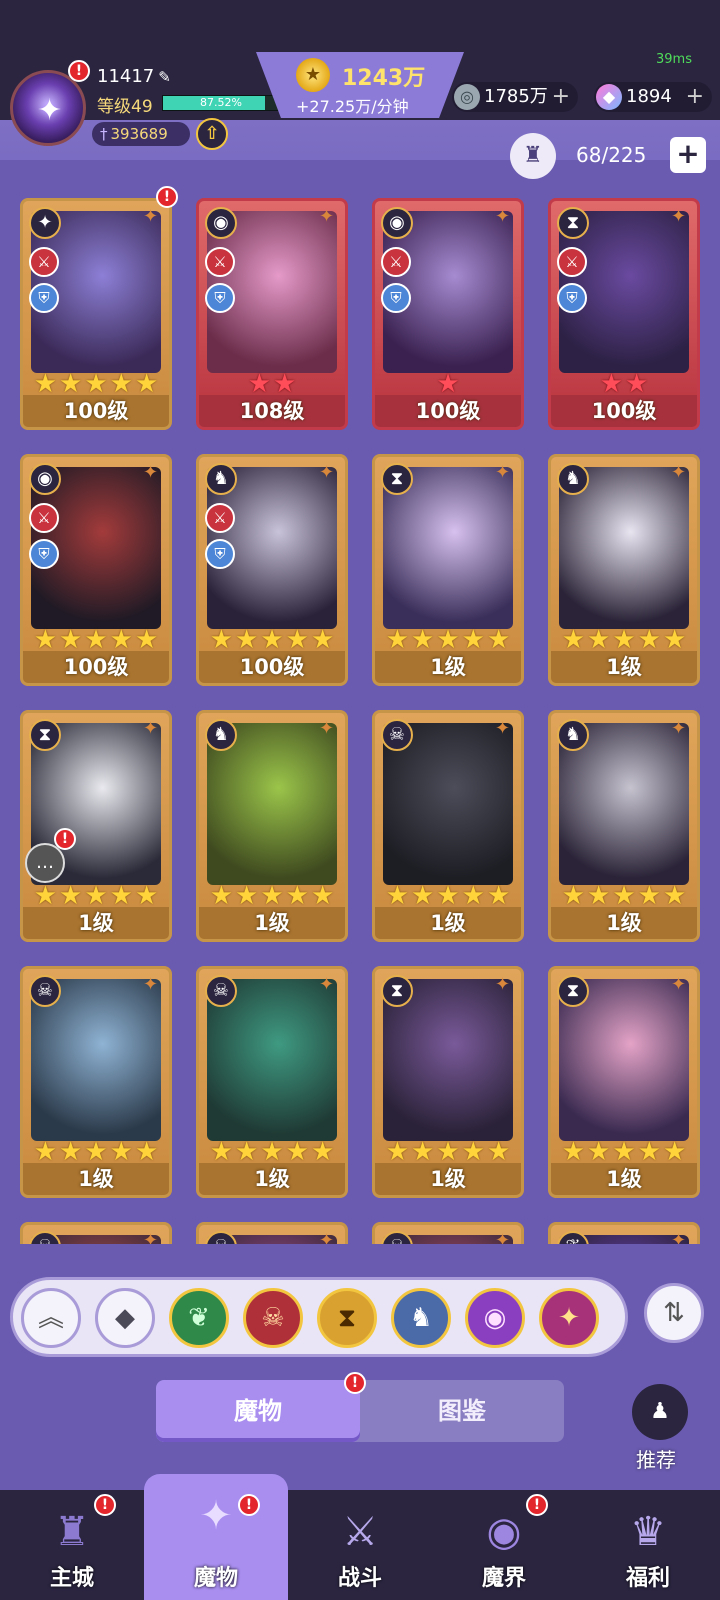  Describe the element at coordinates (533, 156) in the screenshot. I see `roster-capacity-icon: ♜` at that location.